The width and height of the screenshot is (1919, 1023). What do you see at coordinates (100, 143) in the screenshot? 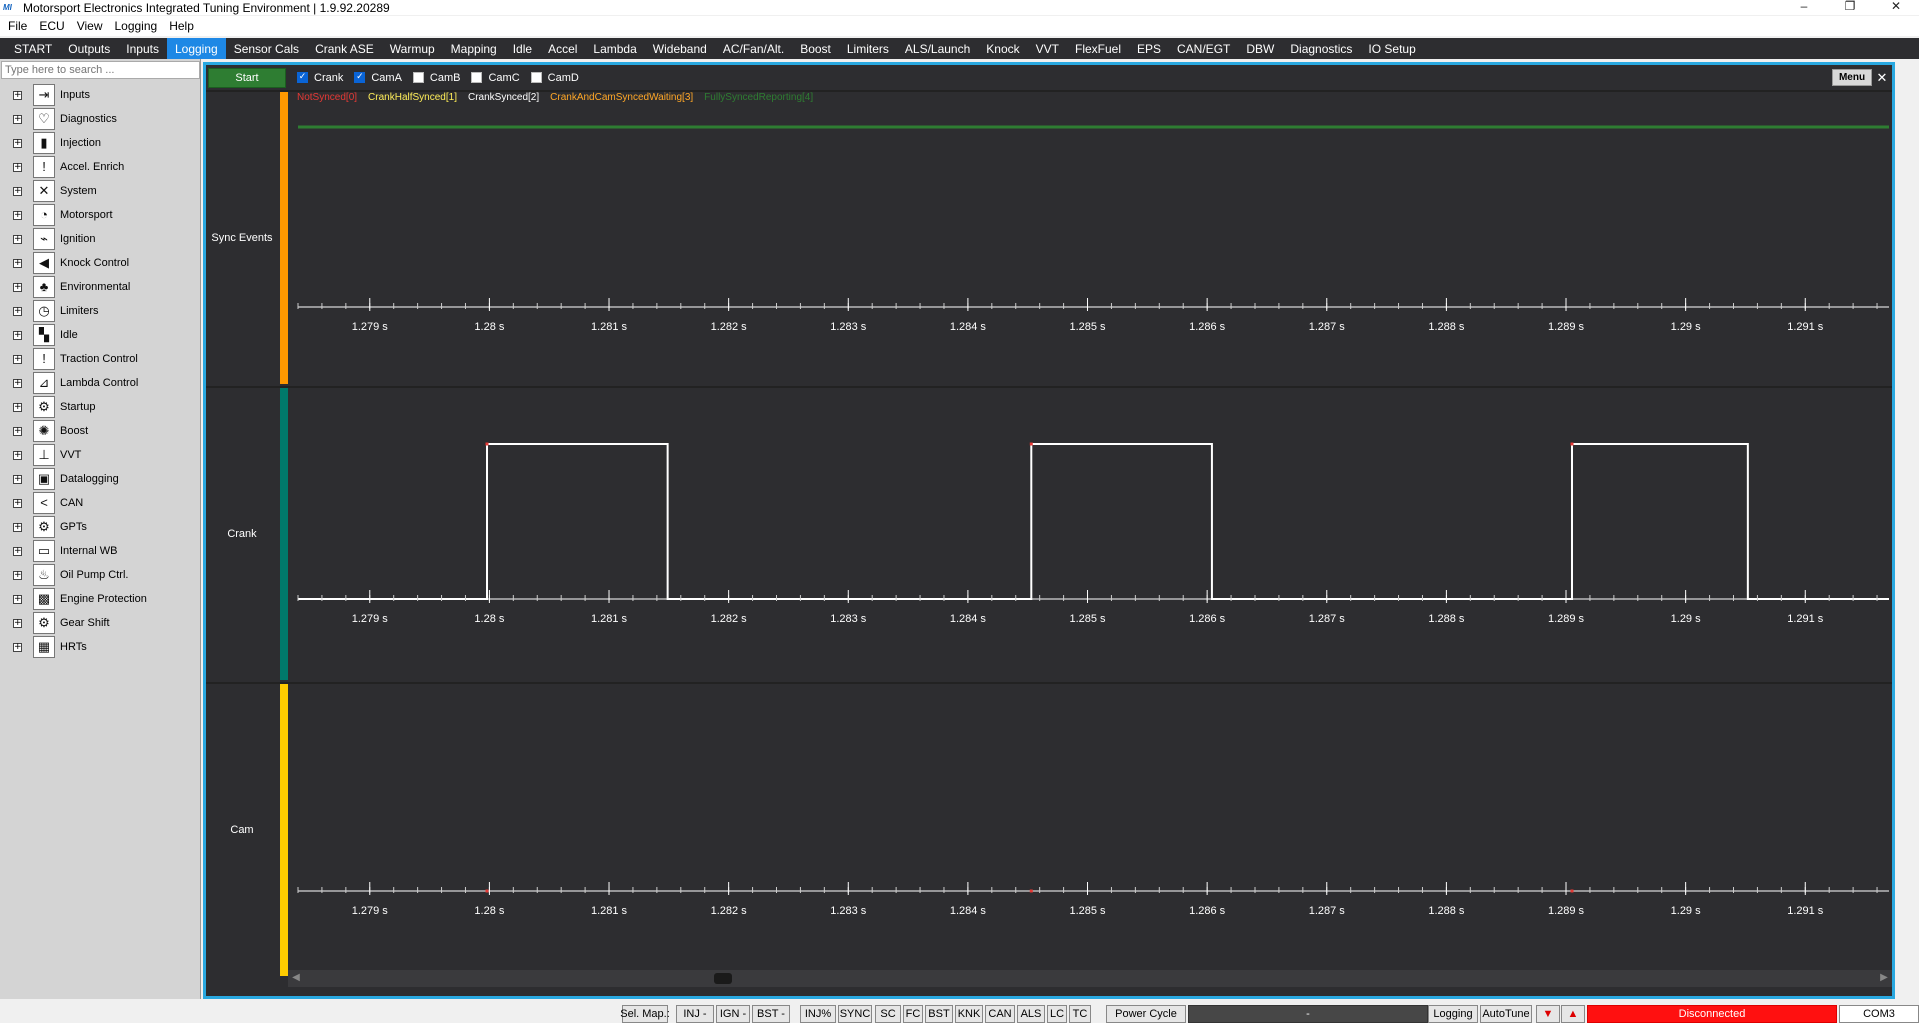
I see `sidebar-item-injection: + ▮ Injection` at bounding box center [100, 143].